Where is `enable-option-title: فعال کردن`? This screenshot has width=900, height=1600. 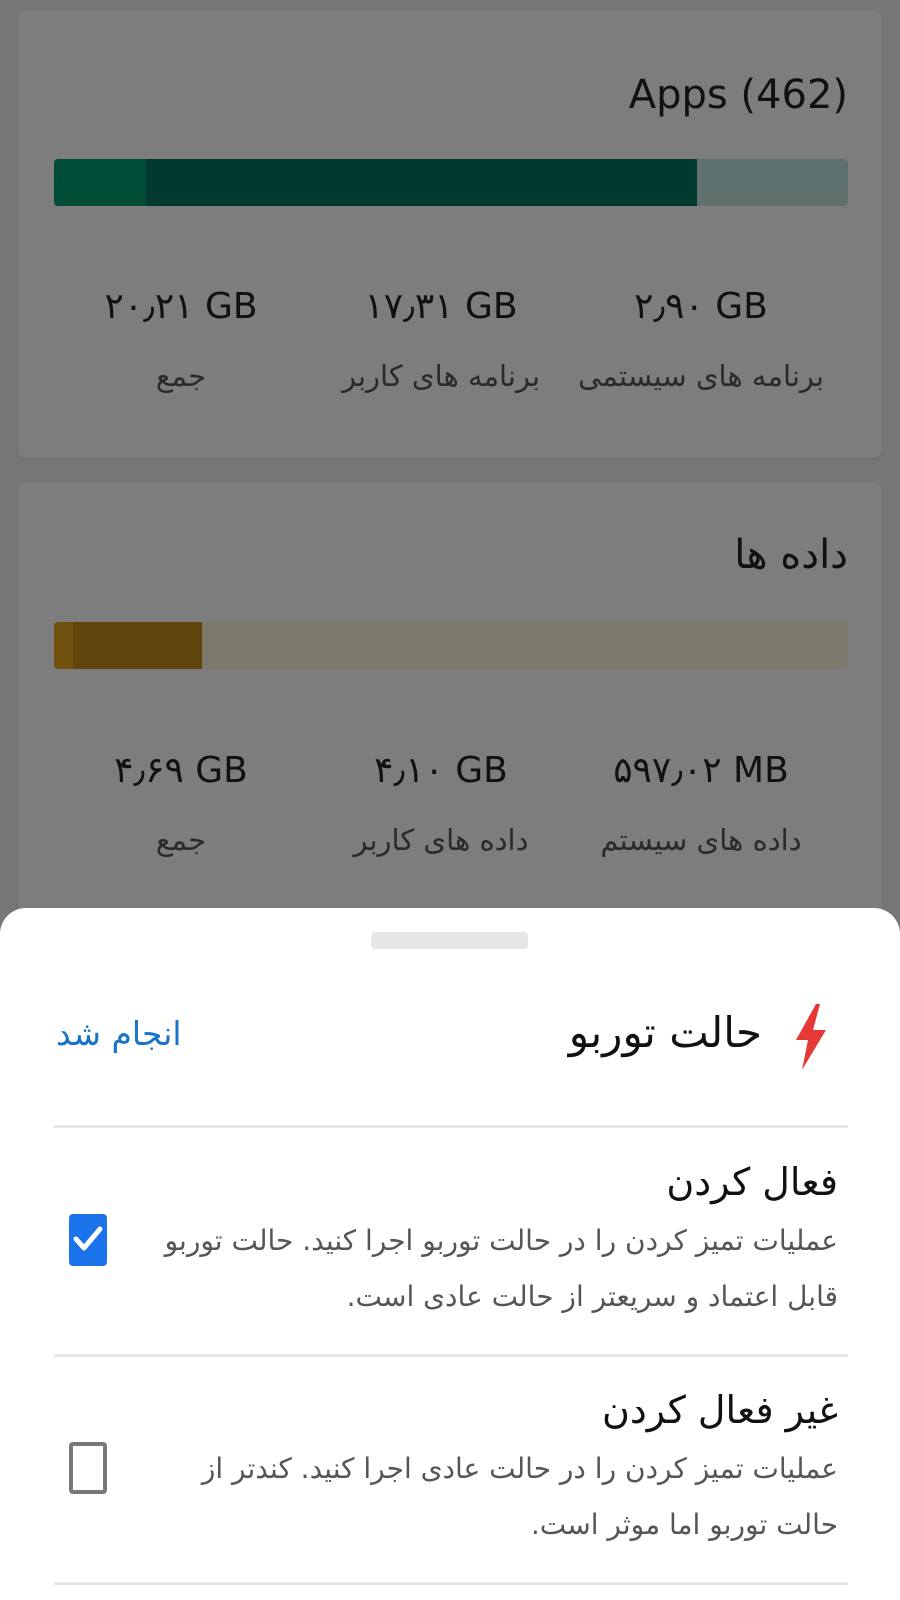 enable-option-title: فعال کردن is located at coordinates (752, 1182).